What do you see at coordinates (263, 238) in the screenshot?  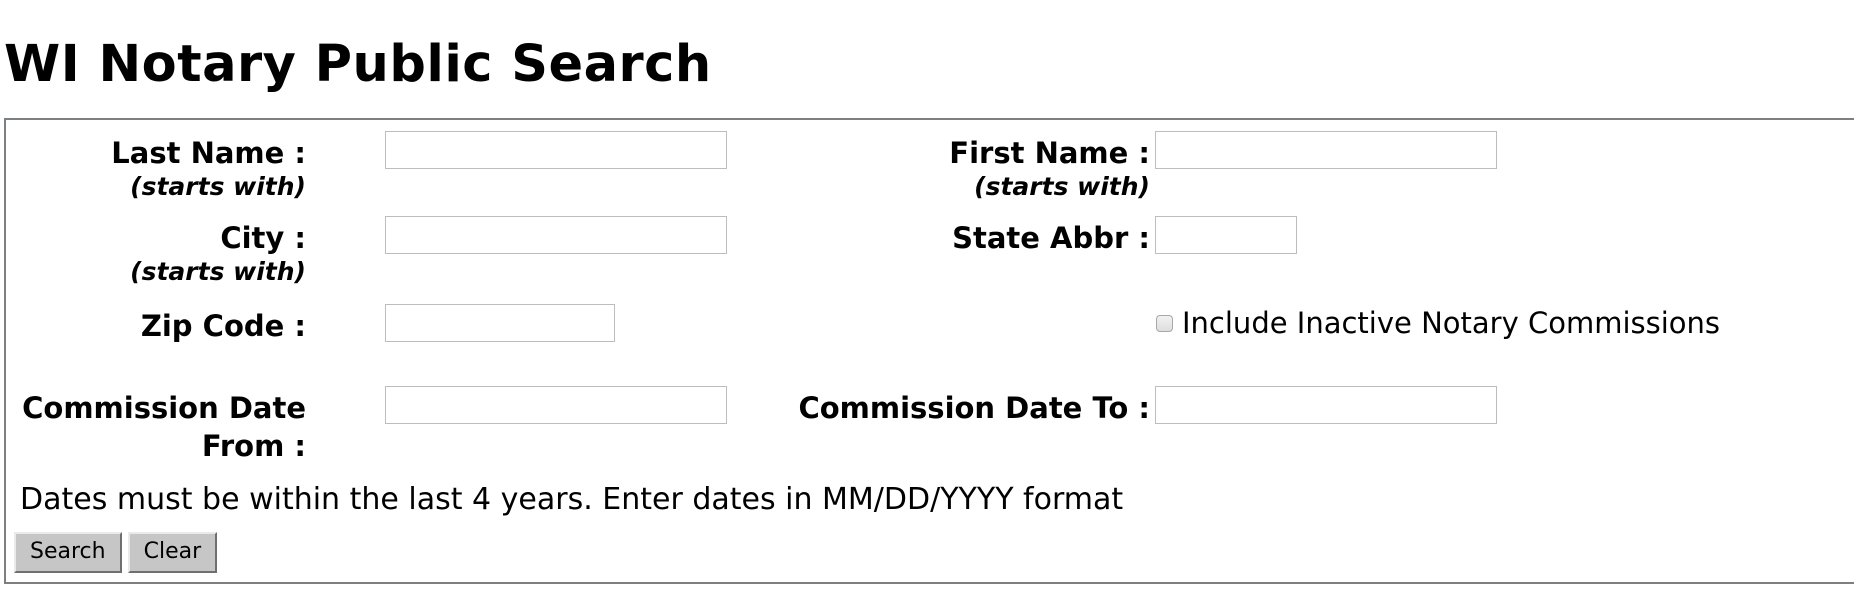 I see `city-label: City :` at bounding box center [263, 238].